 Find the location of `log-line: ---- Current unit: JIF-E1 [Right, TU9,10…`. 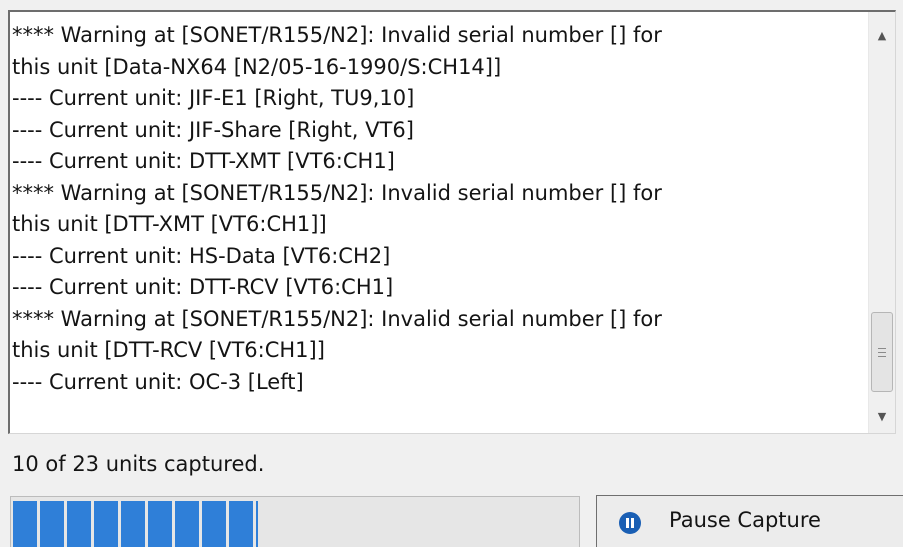

log-line: ---- Current unit: JIF-E1 [Right, TU9,10… is located at coordinates (213, 98).